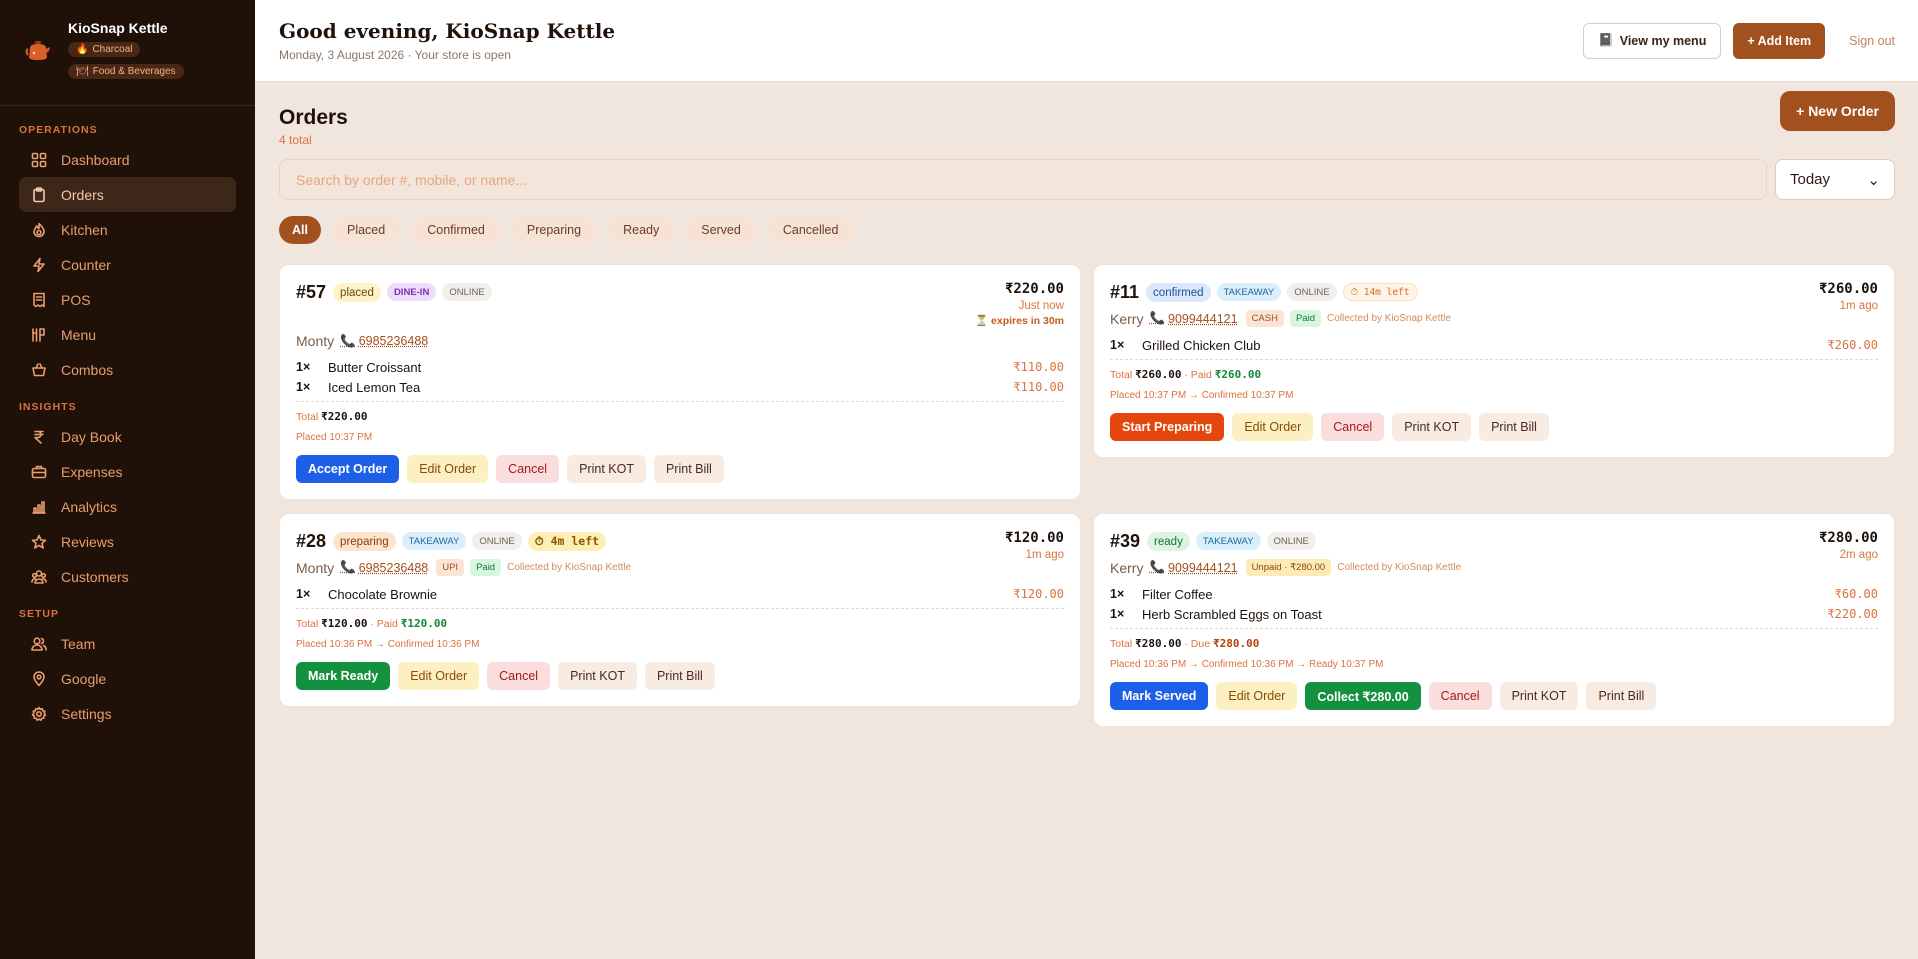  What do you see at coordinates (39, 713) in the screenshot?
I see `gear-icon` at bounding box center [39, 713].